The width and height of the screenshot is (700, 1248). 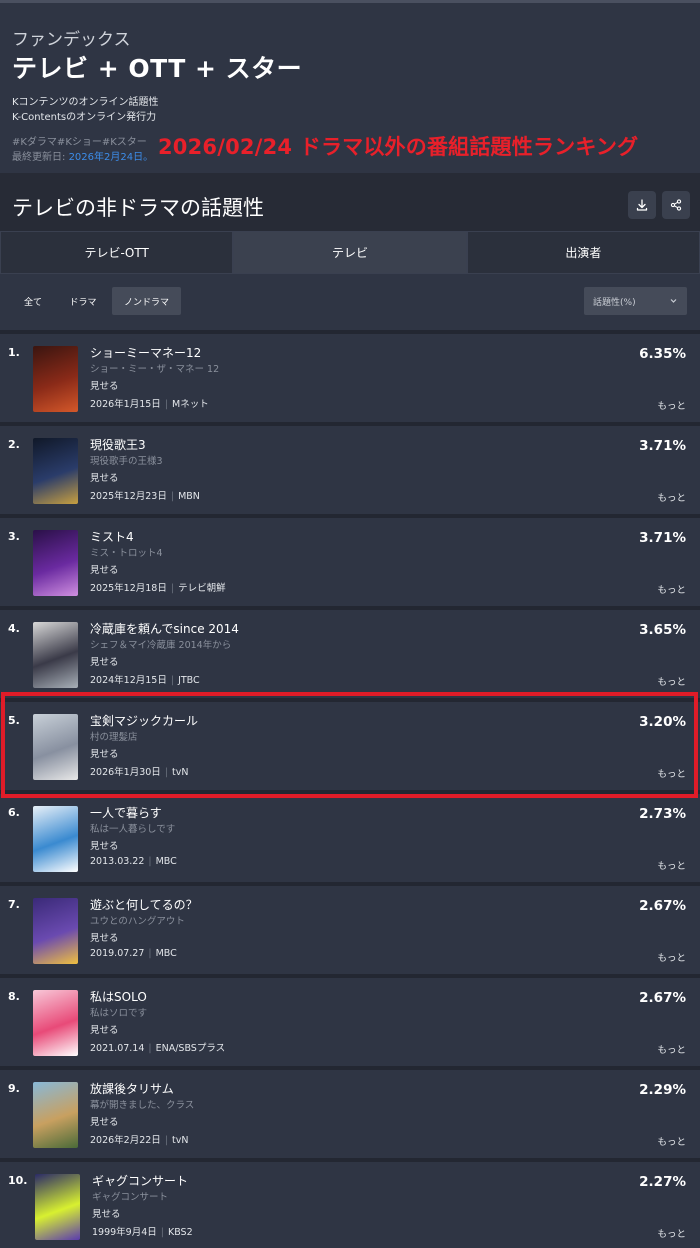 What do you see at coordinates (149, 404) in the screenshot?
I see `air-info: 2026年1月15日 | Mネット` at bounding box center [149, 404].